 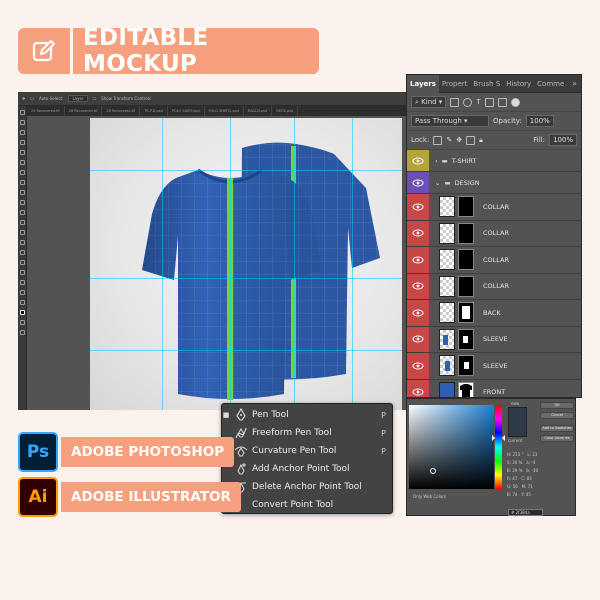 I want to click on history-brush-tool-icon, so click(x=22, y=202).